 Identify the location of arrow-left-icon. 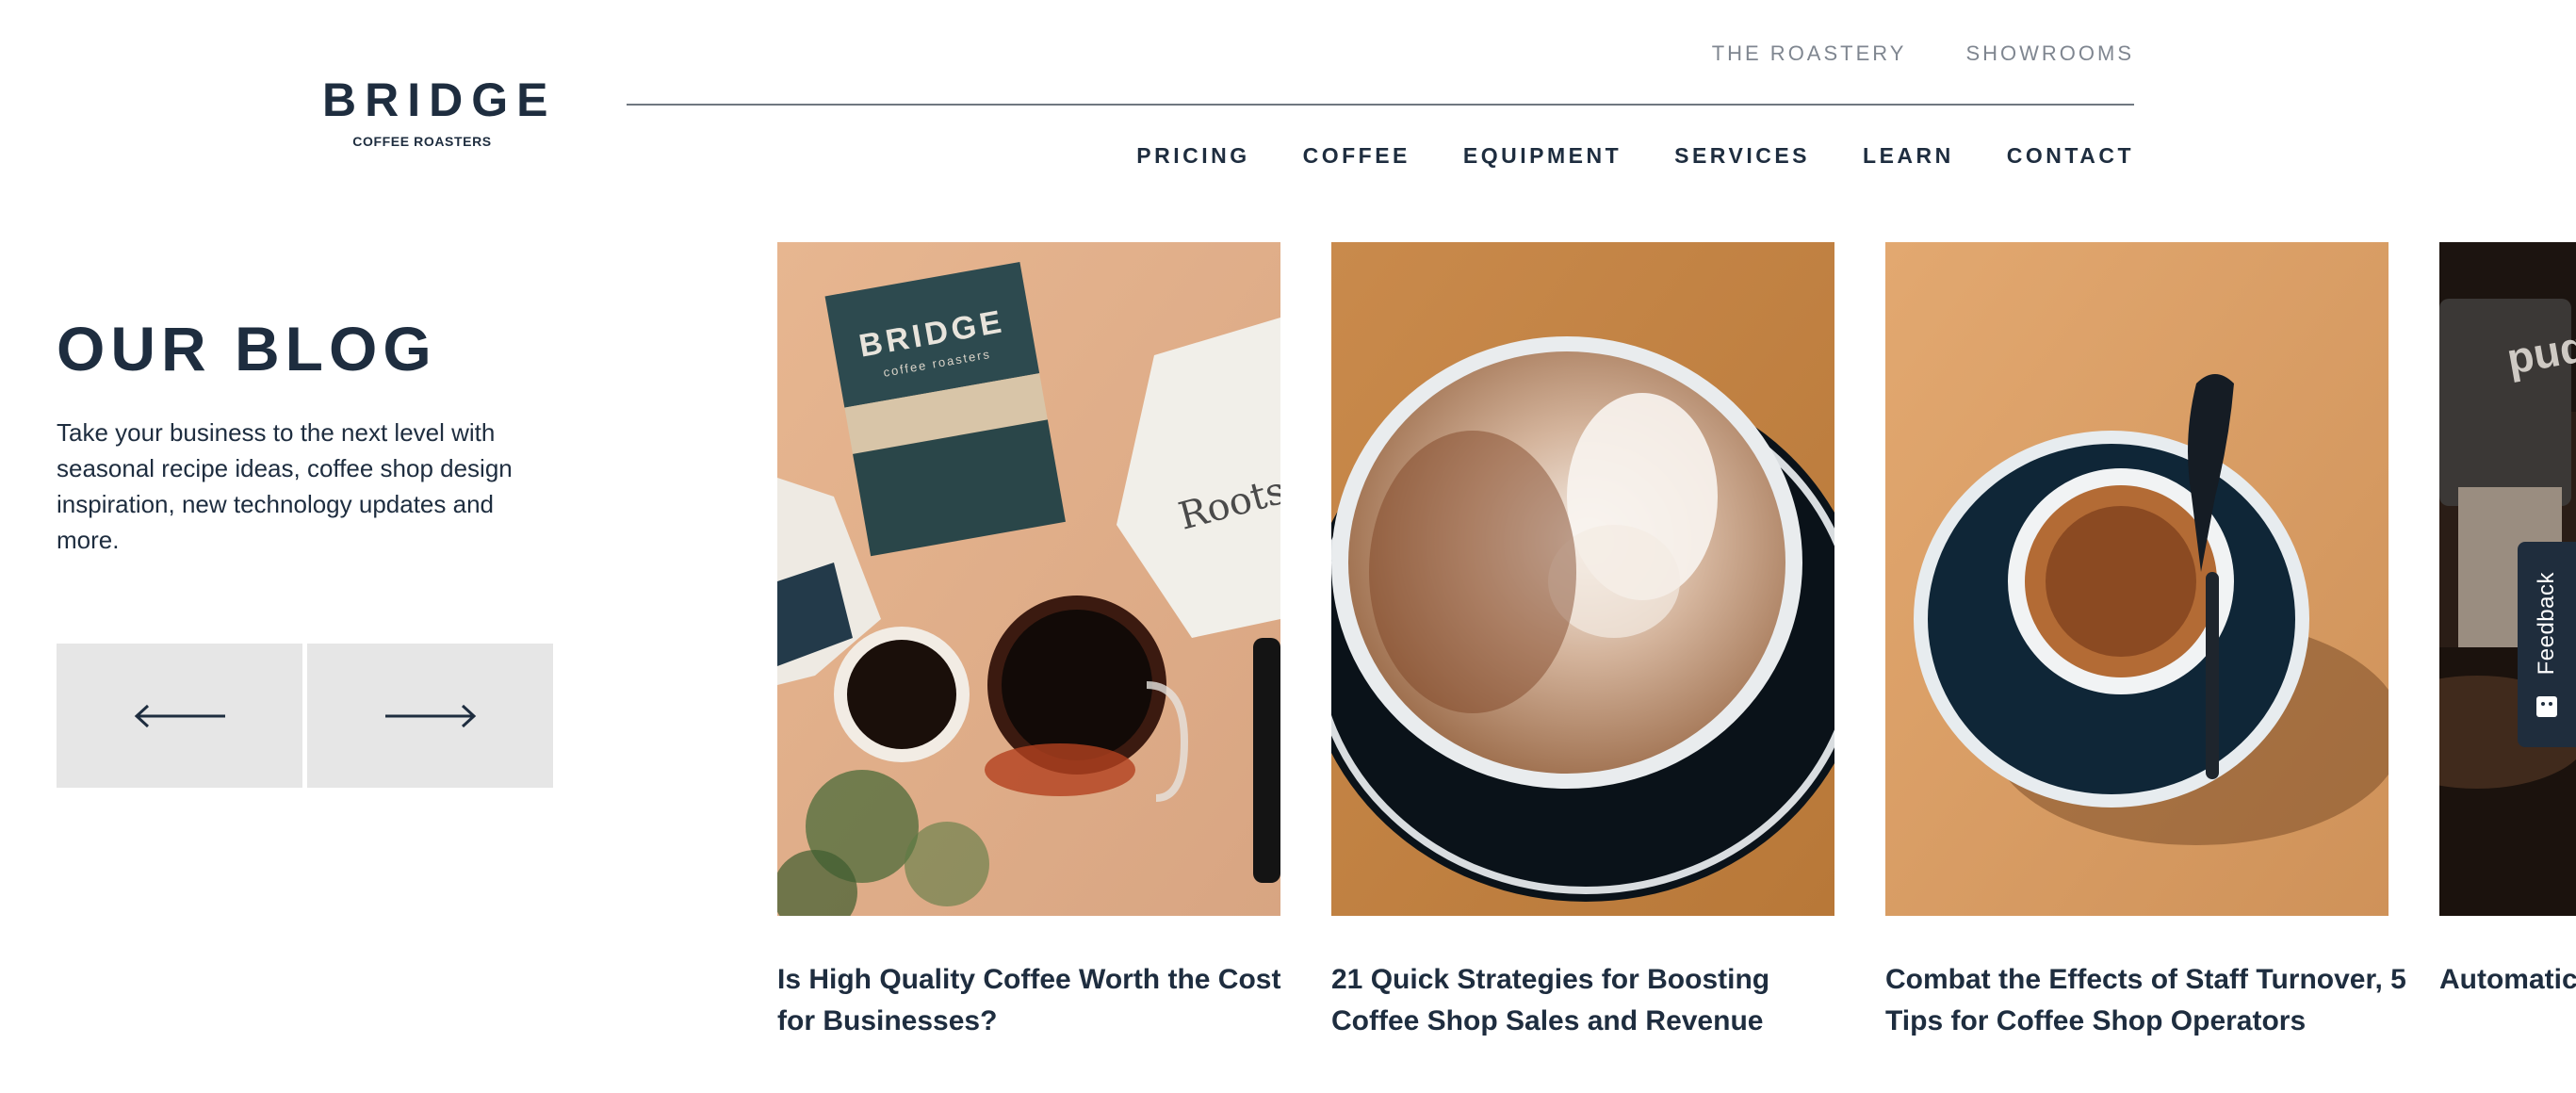
(179, 715).